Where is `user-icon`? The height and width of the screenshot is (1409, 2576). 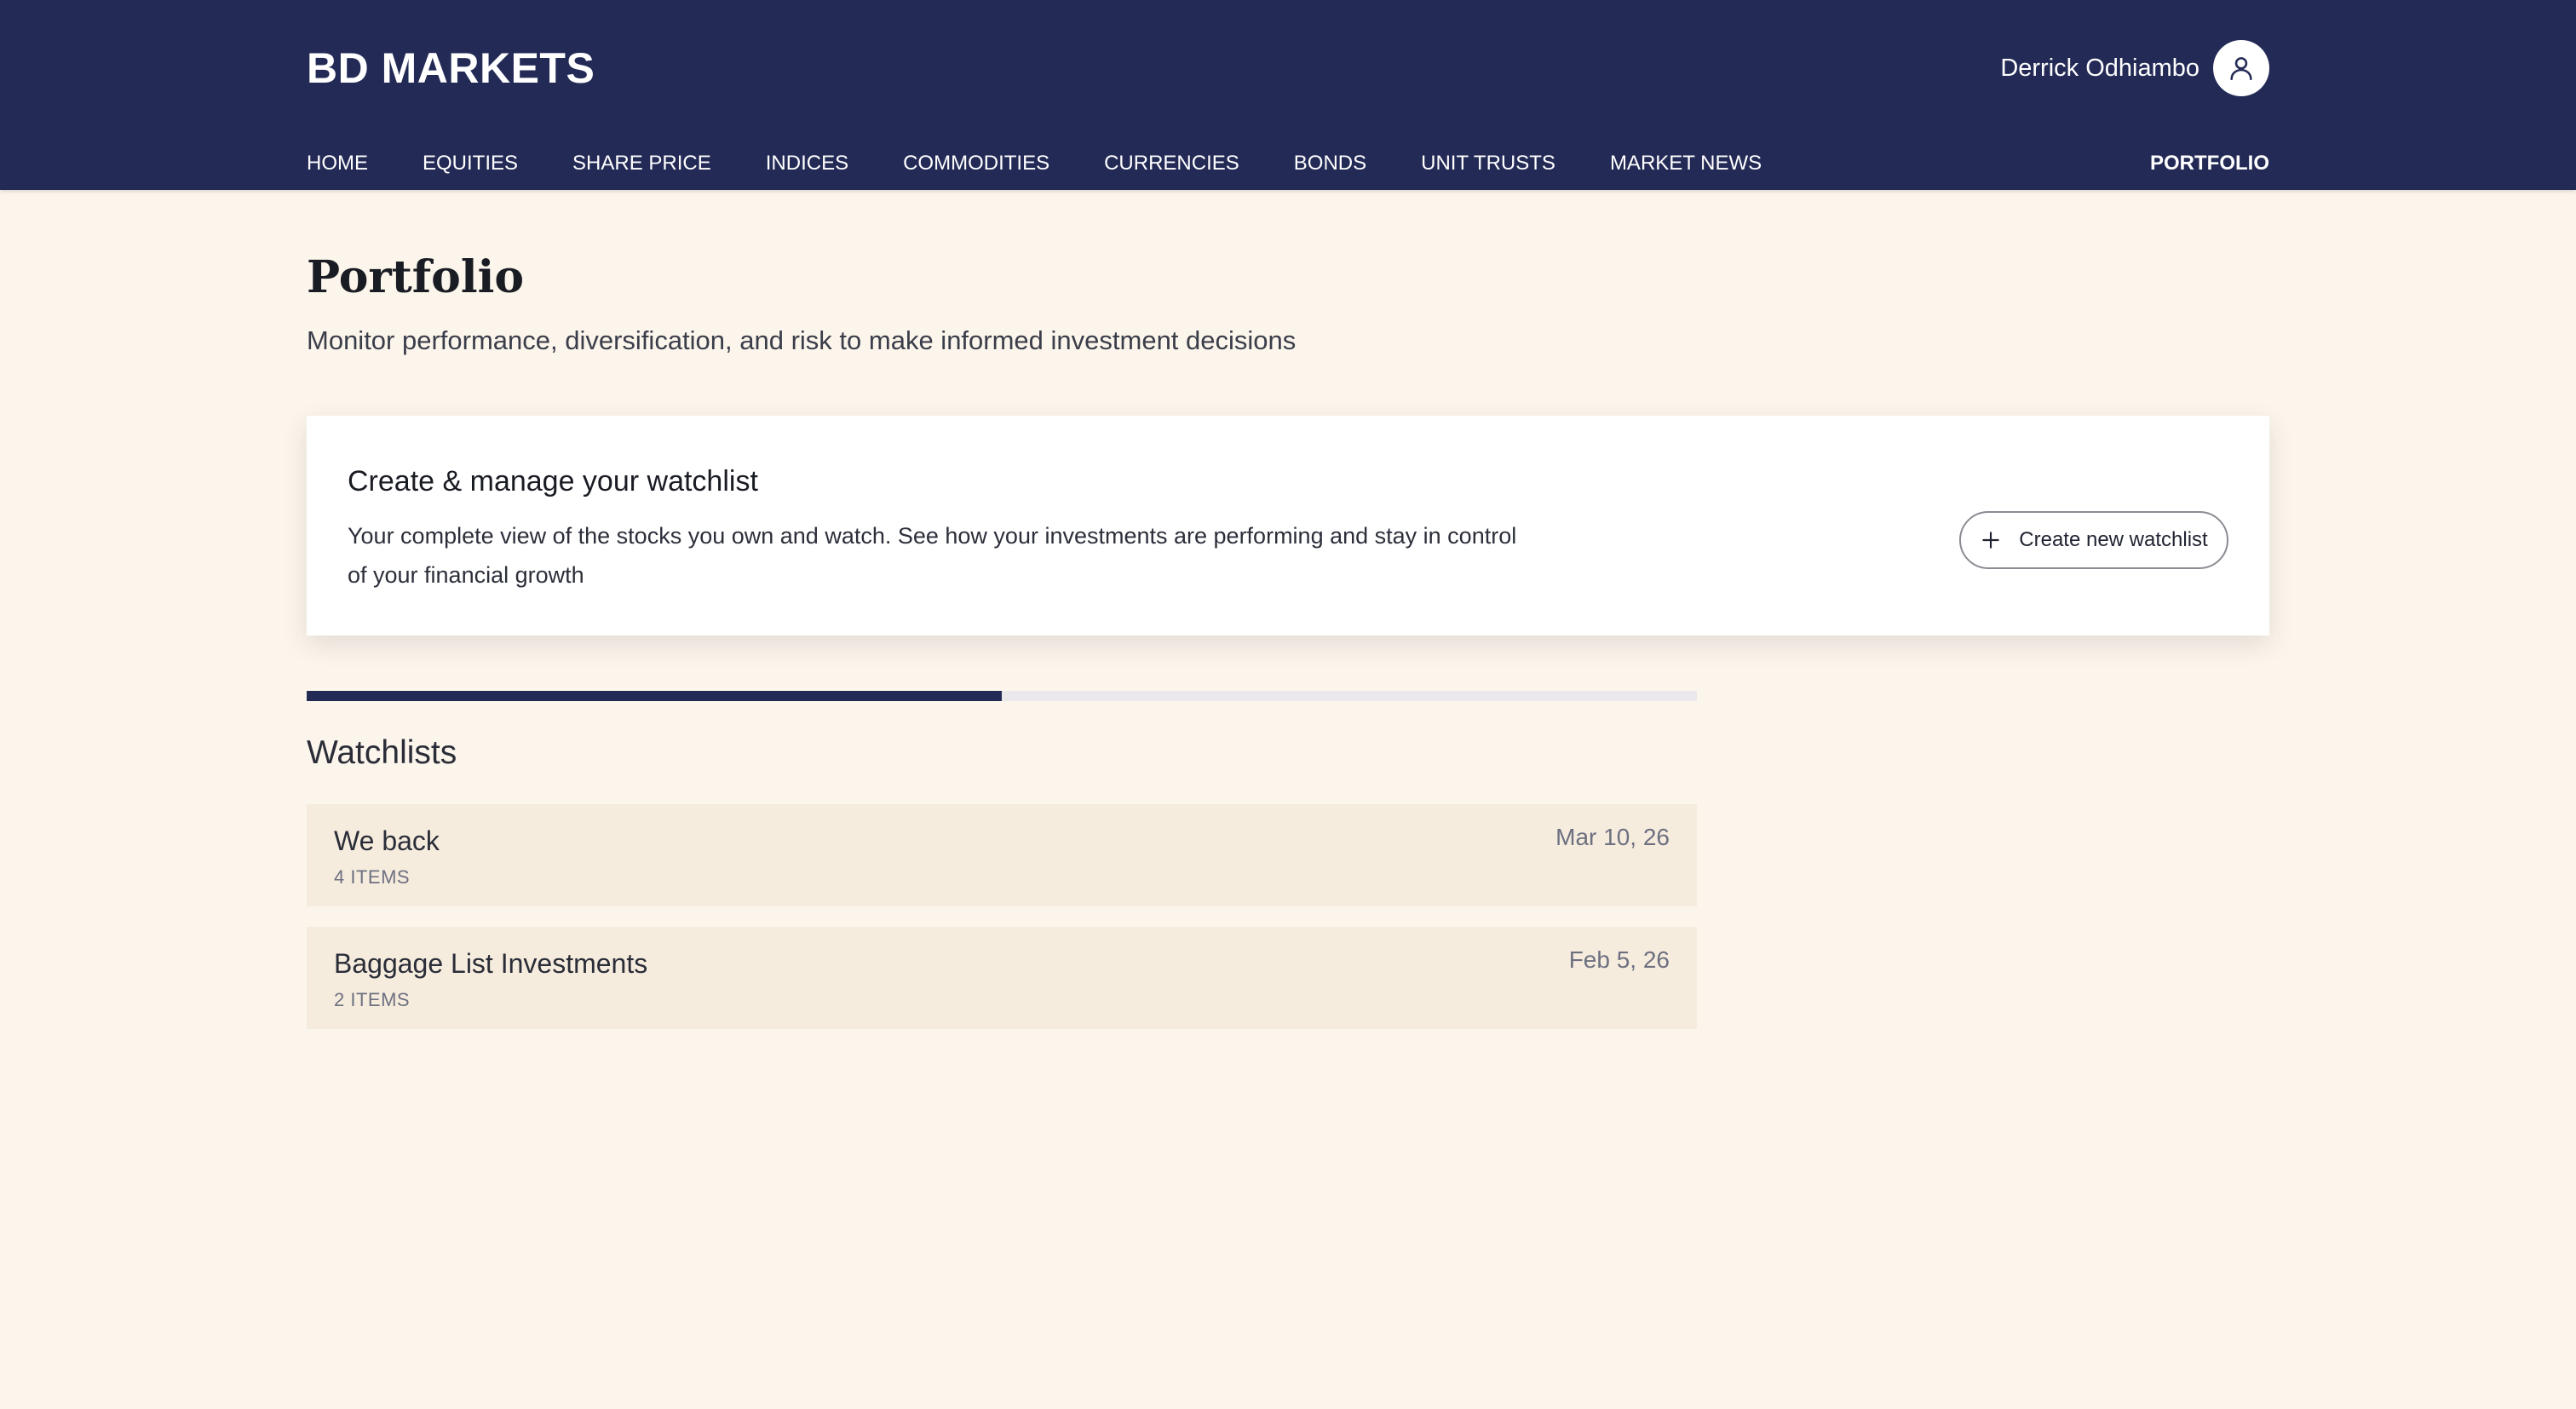
user-icon is located at coordinates (2241, 69).